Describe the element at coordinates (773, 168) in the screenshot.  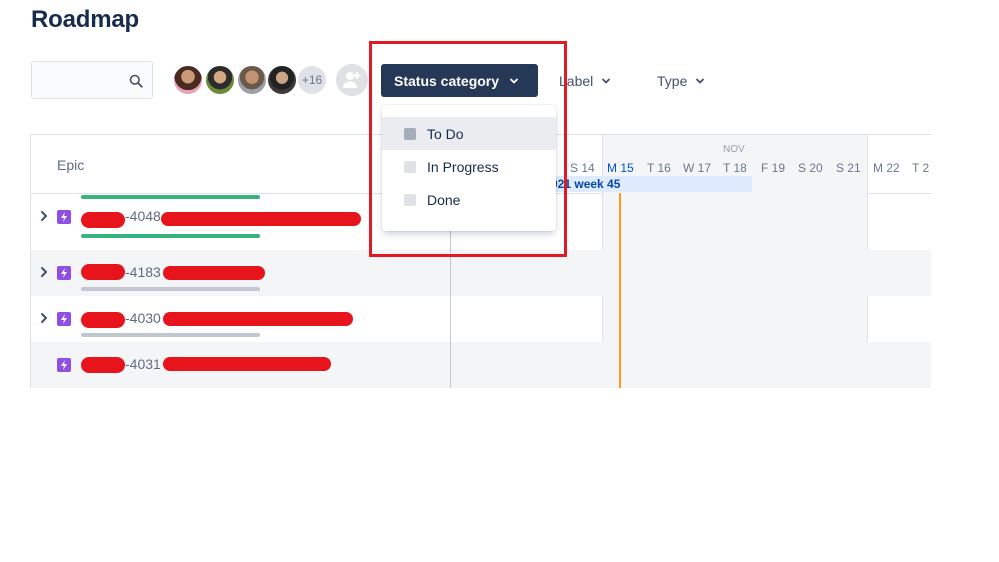
I see `day-label: F 19` at that location.